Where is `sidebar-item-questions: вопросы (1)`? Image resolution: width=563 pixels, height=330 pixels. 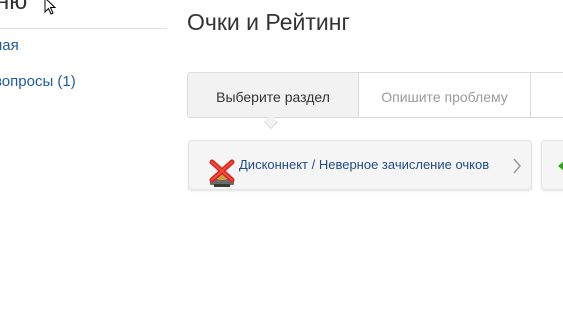
sidebar-item-questions: вопросы (1) is located at coordinates (38, 81).